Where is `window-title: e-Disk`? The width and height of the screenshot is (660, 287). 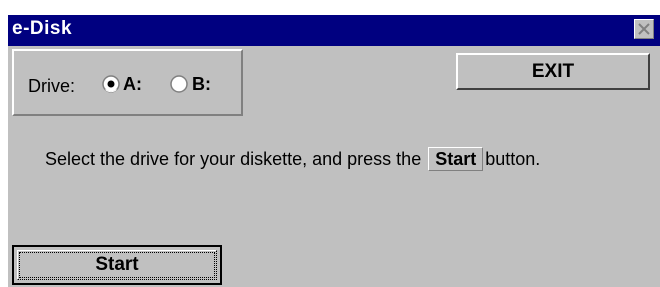 window-title: e-Disk is located at coordinates (42, 28).